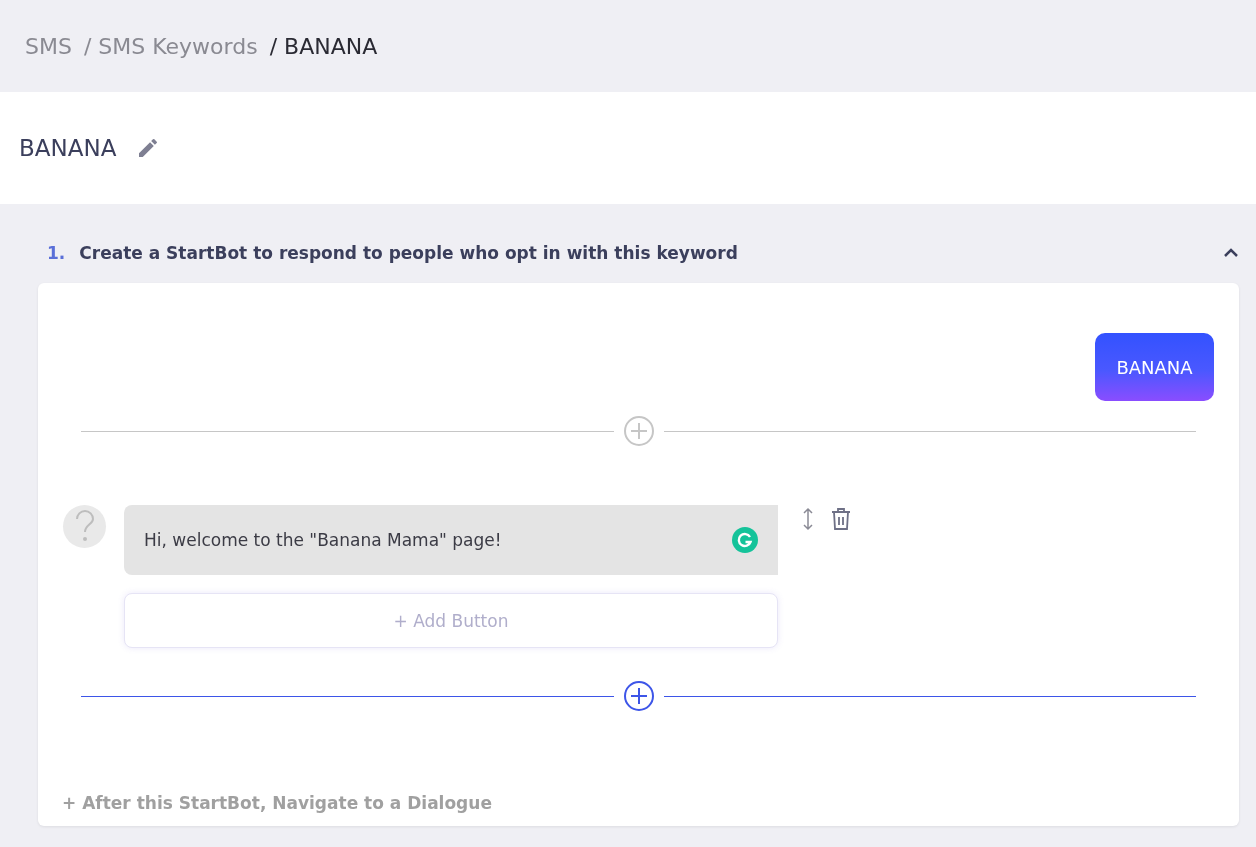 The width and height of the screenshot is (1256, 847). Describe the element at coordinates (745, 540) in the screenshot. I see `grammar-check-icon` at that location.